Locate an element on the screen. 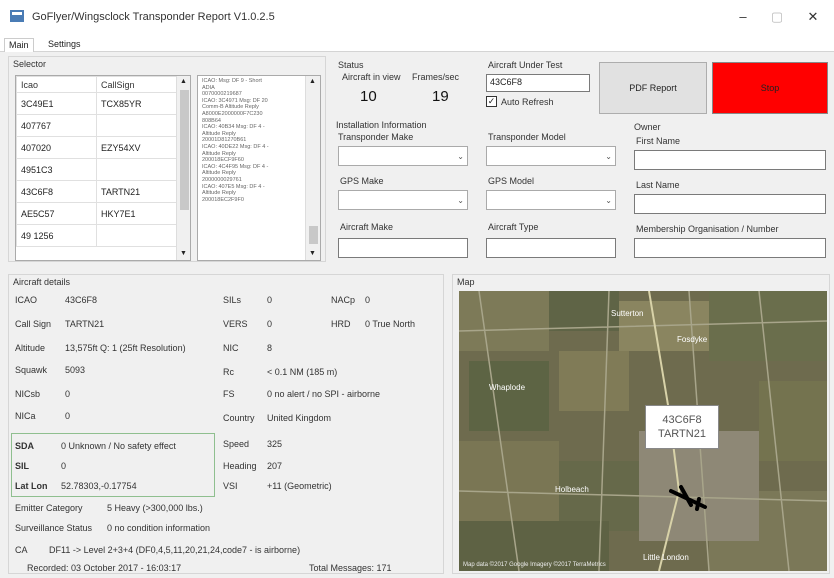 The image size is (834, 578). detail-value: +11 (Geometric) is located at coordinates (299, 486).